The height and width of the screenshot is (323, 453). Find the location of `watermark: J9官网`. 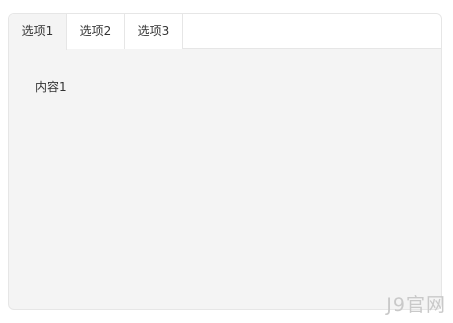

watermark: J9官网 is located at coordinates (416, 305).